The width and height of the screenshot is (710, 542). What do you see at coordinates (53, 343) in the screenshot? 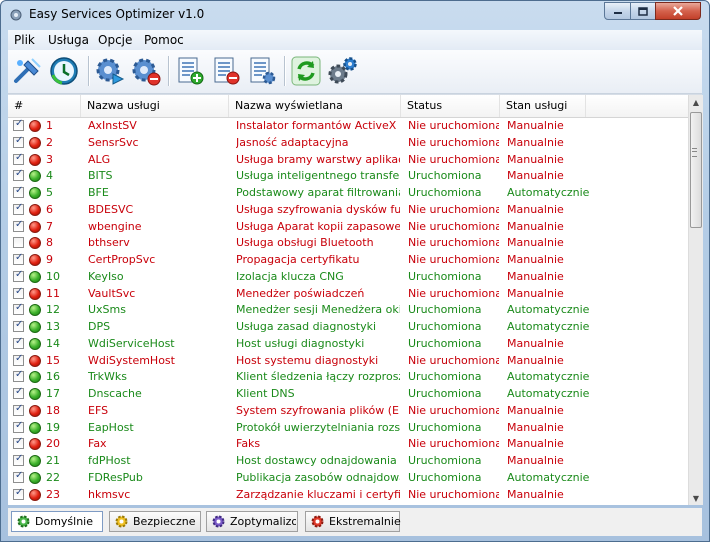
I see `row-number: 14` at bounding box center [53, 343].